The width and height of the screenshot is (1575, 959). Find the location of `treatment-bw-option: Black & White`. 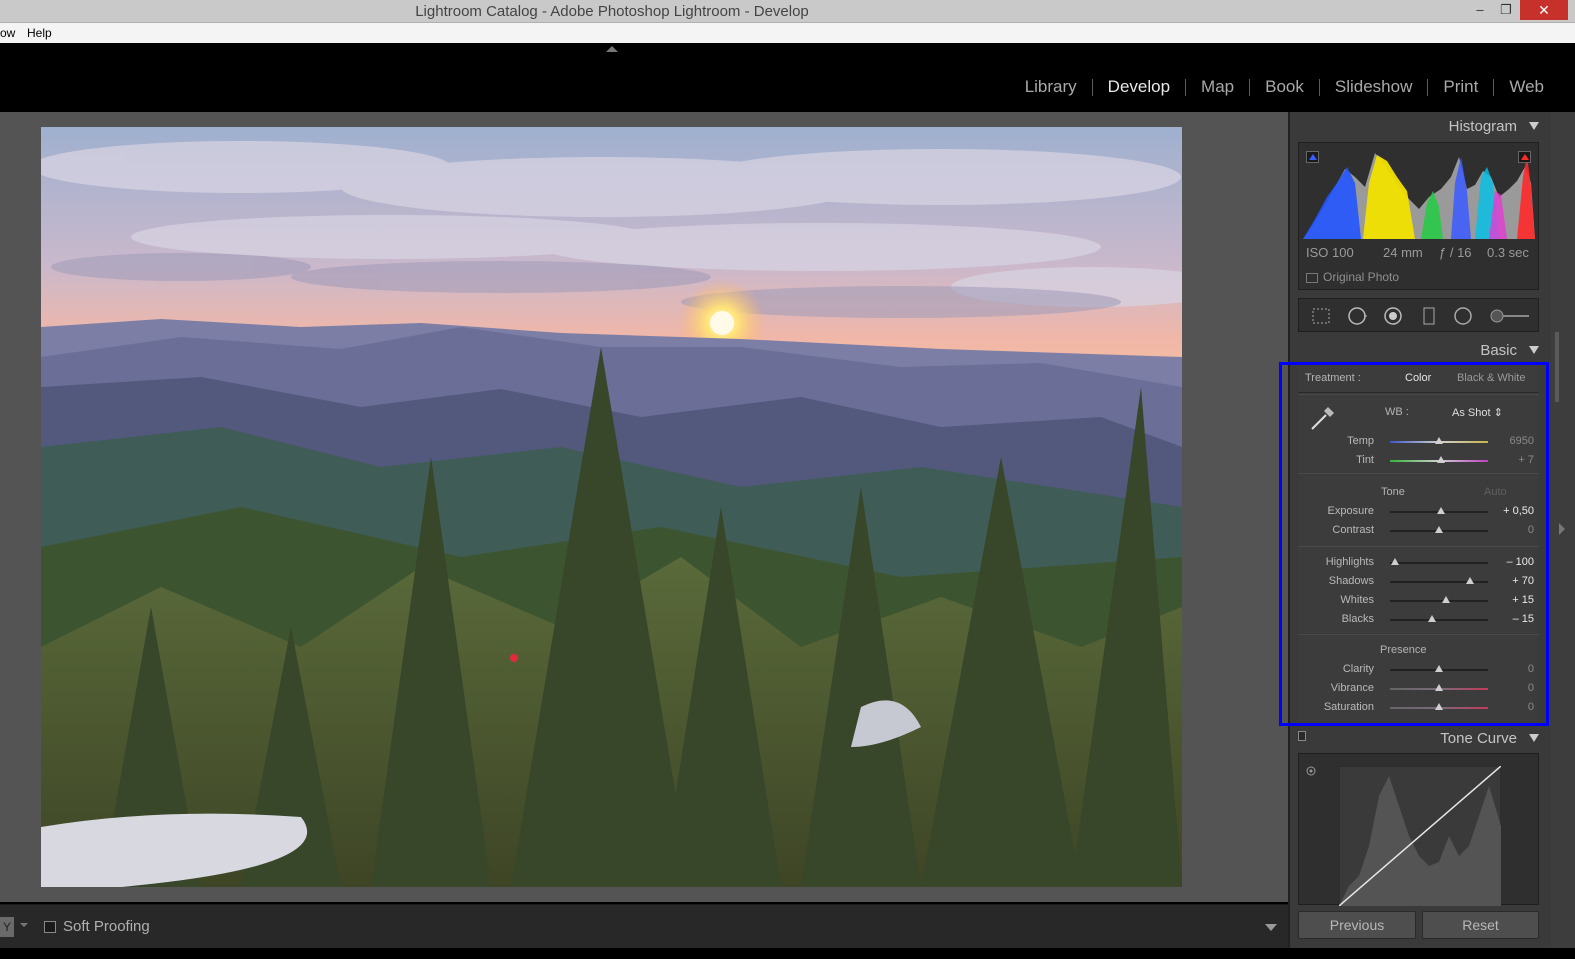

treatment-bw-option: Black & White is located at coordinates (1491, 378).